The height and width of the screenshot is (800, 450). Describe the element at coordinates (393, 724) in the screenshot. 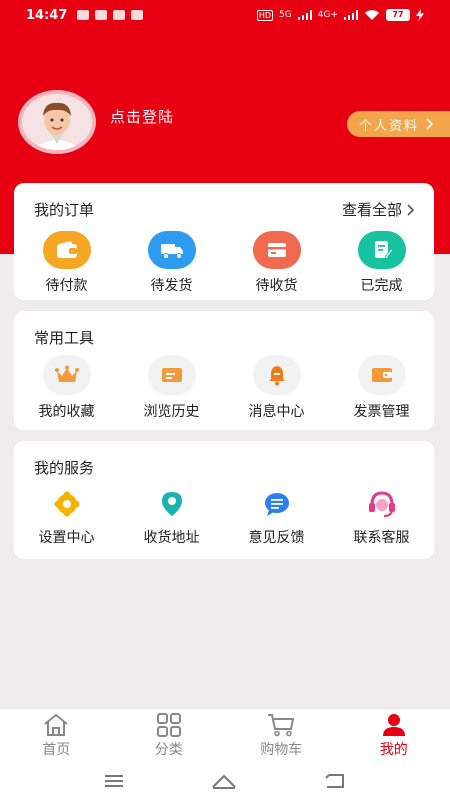

I see `user-icon` at that location.